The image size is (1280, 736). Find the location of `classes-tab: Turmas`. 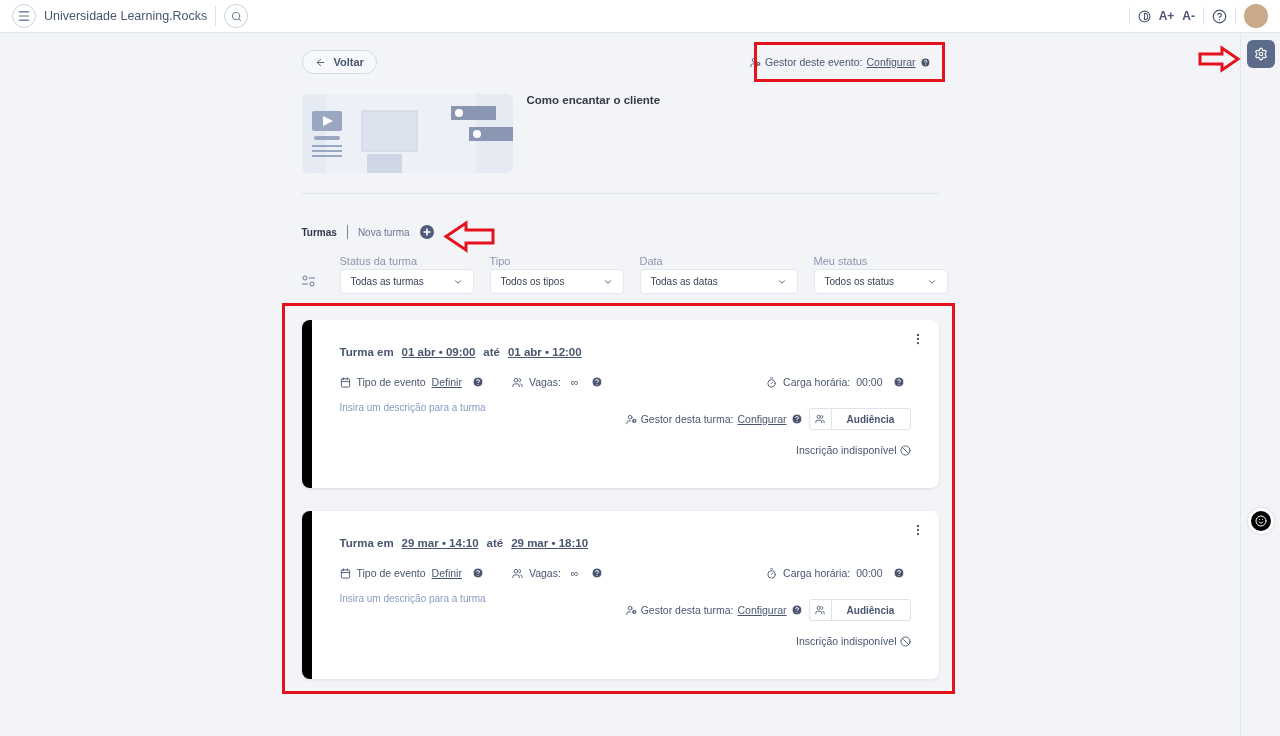

classes-tab: Turmas is located at coordinates (319, 232).